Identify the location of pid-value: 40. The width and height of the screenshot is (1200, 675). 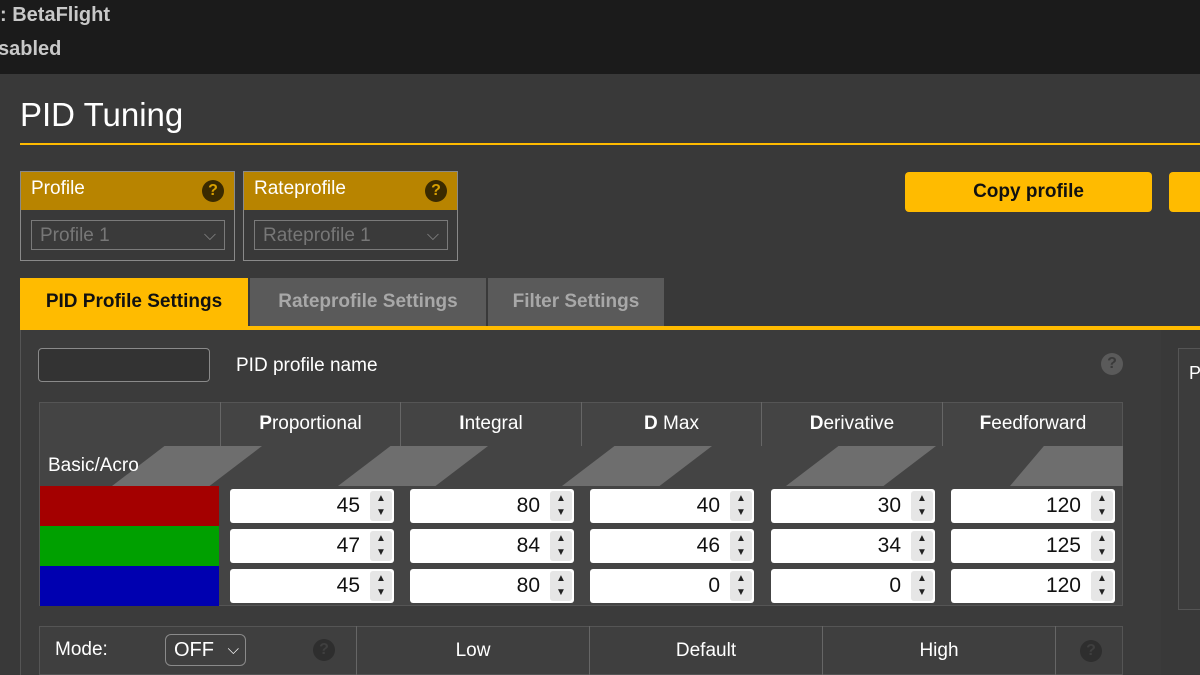
(708, 505).